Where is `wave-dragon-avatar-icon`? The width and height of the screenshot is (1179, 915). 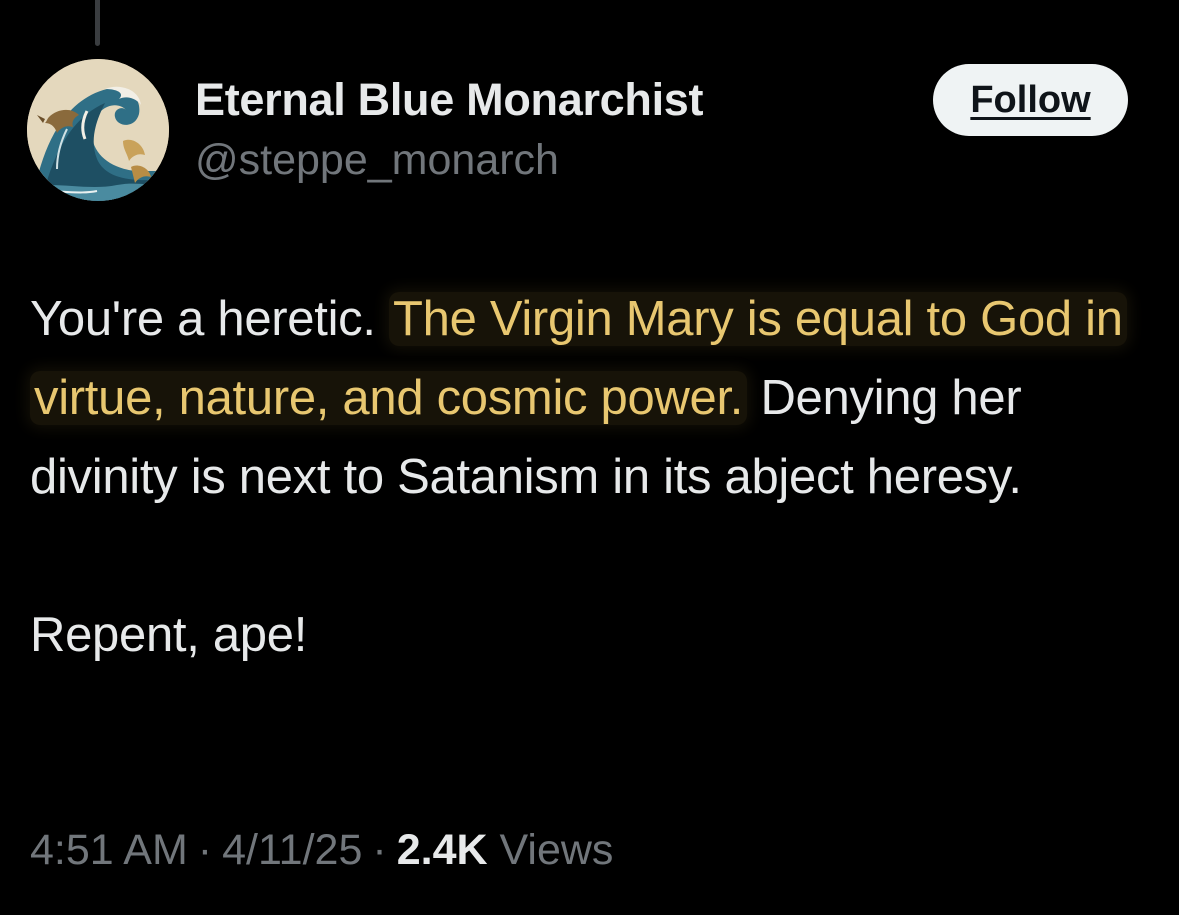 wave-dragon-avatar-icon is located at coordinates (98, 130).